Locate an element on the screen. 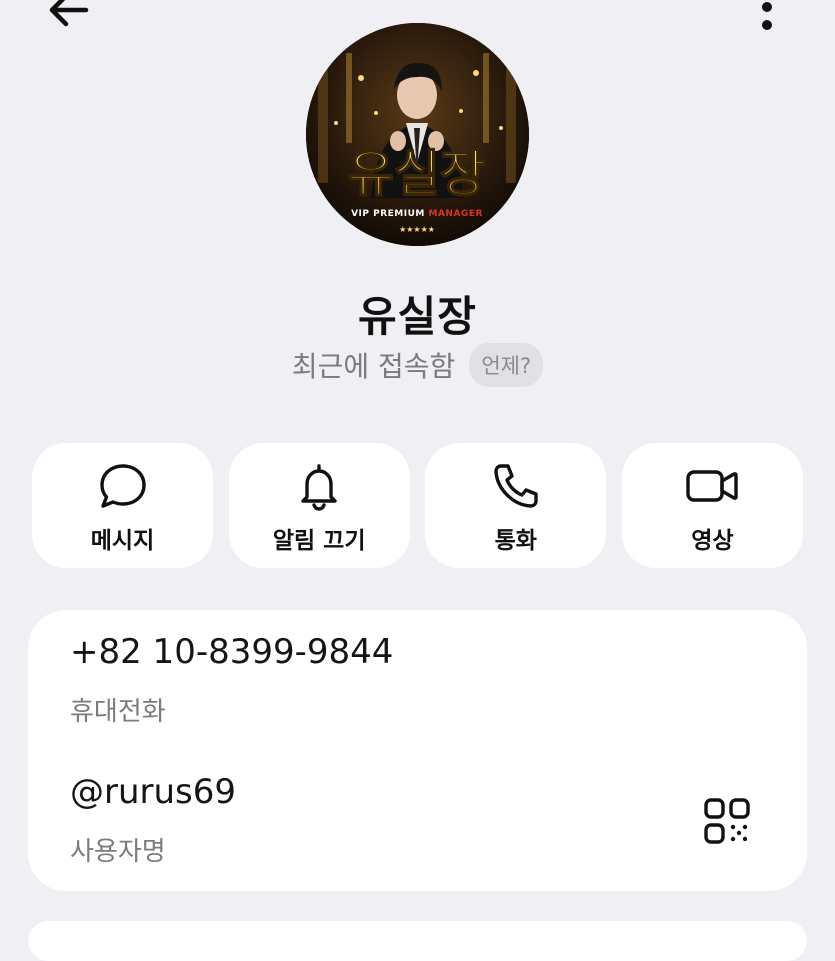  message-button-label: 메시지 is located at coordinates (122, 541).